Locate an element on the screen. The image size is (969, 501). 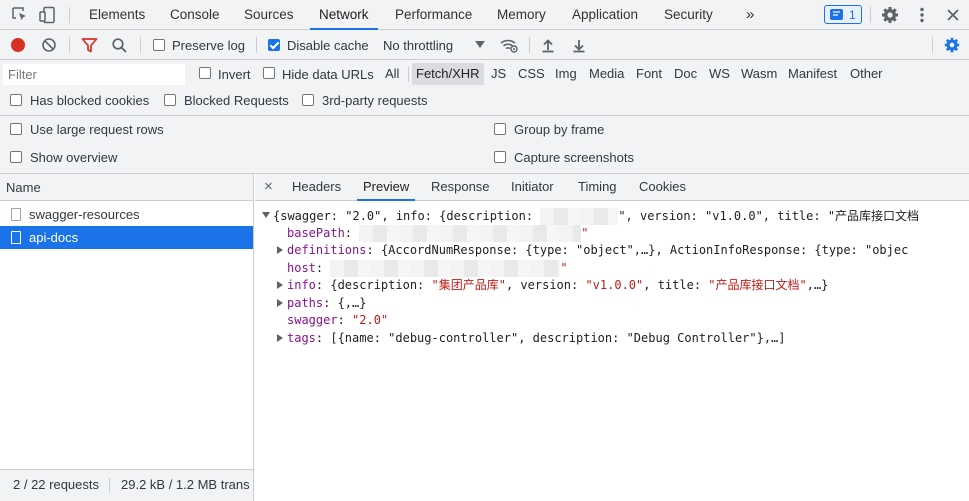
has-blocked-cookies-checkbox is located at coordinates (16, 100).